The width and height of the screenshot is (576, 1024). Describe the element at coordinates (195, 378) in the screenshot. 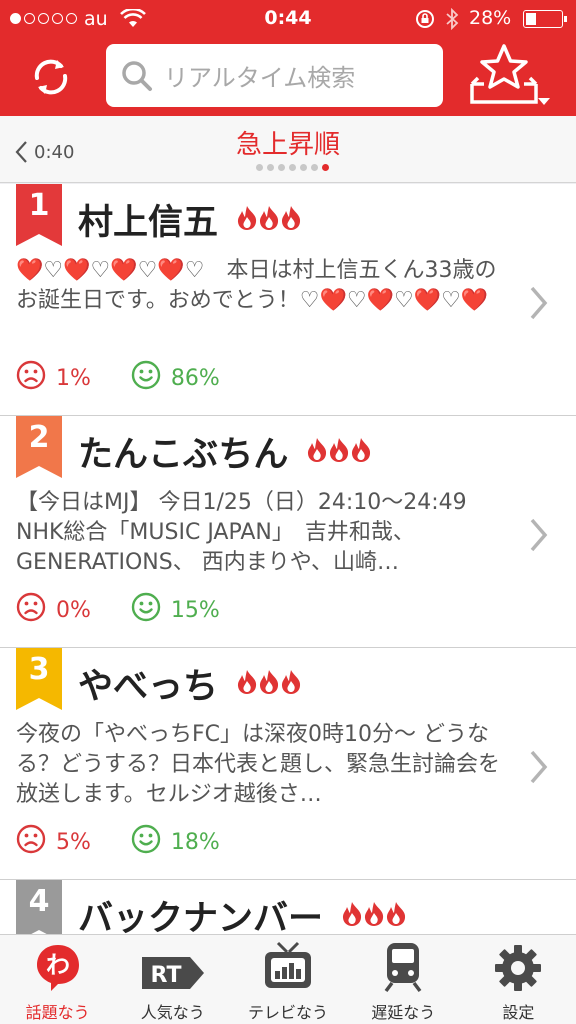

I see `positive-percent: 86%` at that location.